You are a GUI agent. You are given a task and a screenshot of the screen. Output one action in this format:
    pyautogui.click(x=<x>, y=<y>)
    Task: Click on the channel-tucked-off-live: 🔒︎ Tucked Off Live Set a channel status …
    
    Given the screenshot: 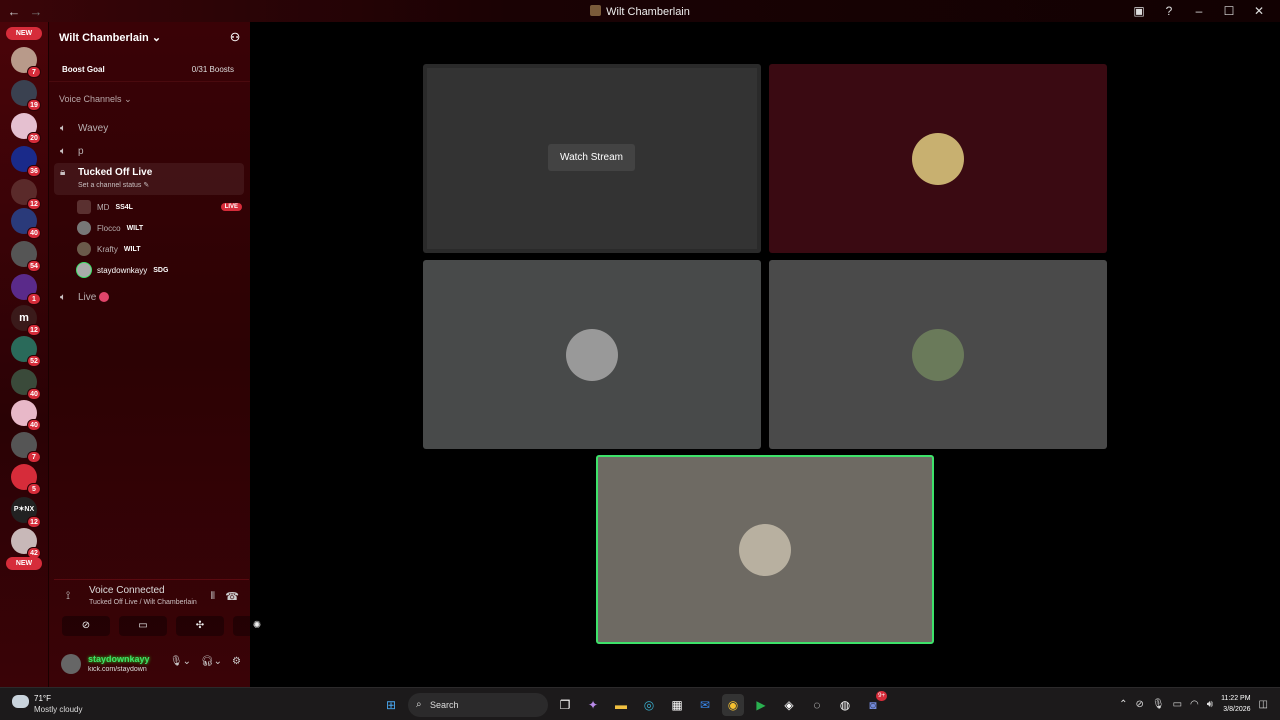 What is the action you would take?
    pyautogui.click(x=149, y=179)
    